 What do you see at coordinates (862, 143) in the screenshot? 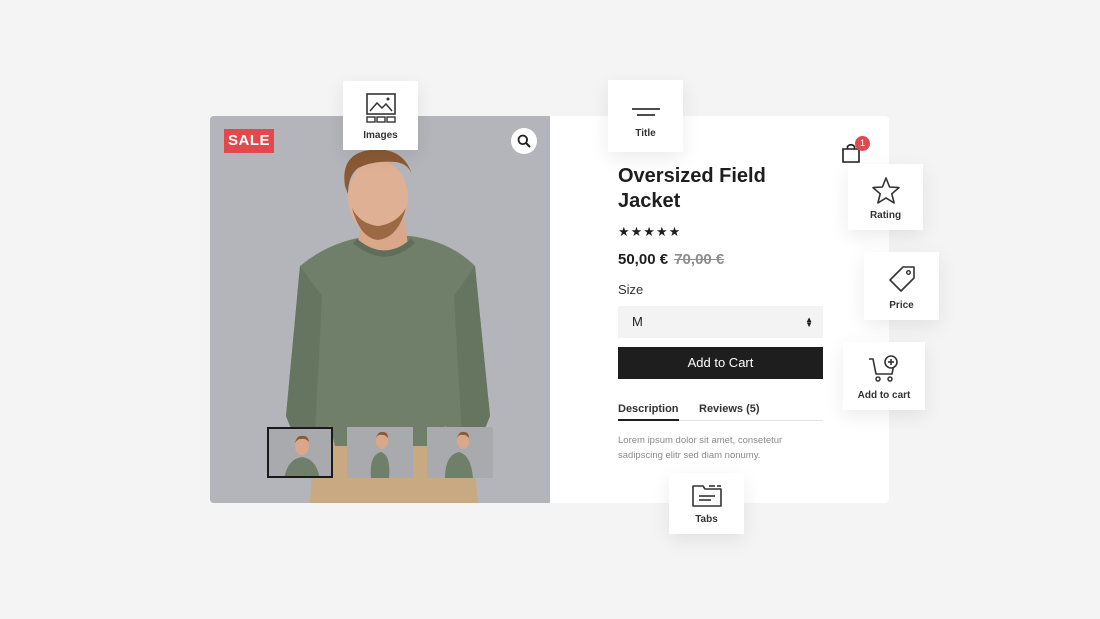
I see `cart-count-badge: 1` at bounding box center [862, 143].